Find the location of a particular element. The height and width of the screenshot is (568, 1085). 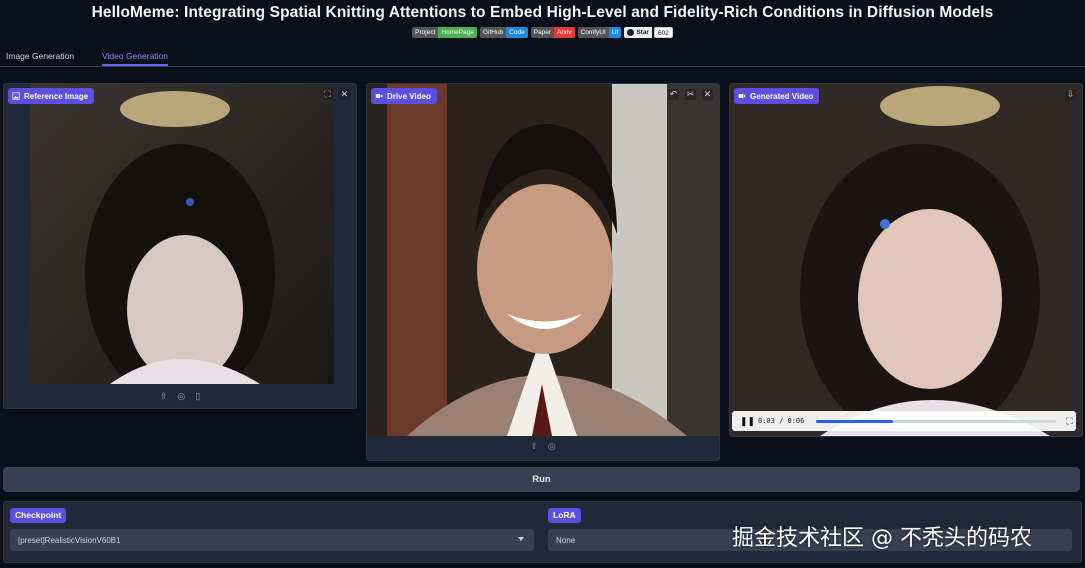

pause-icon: ❚❚ is located at coordinates (747, 421).